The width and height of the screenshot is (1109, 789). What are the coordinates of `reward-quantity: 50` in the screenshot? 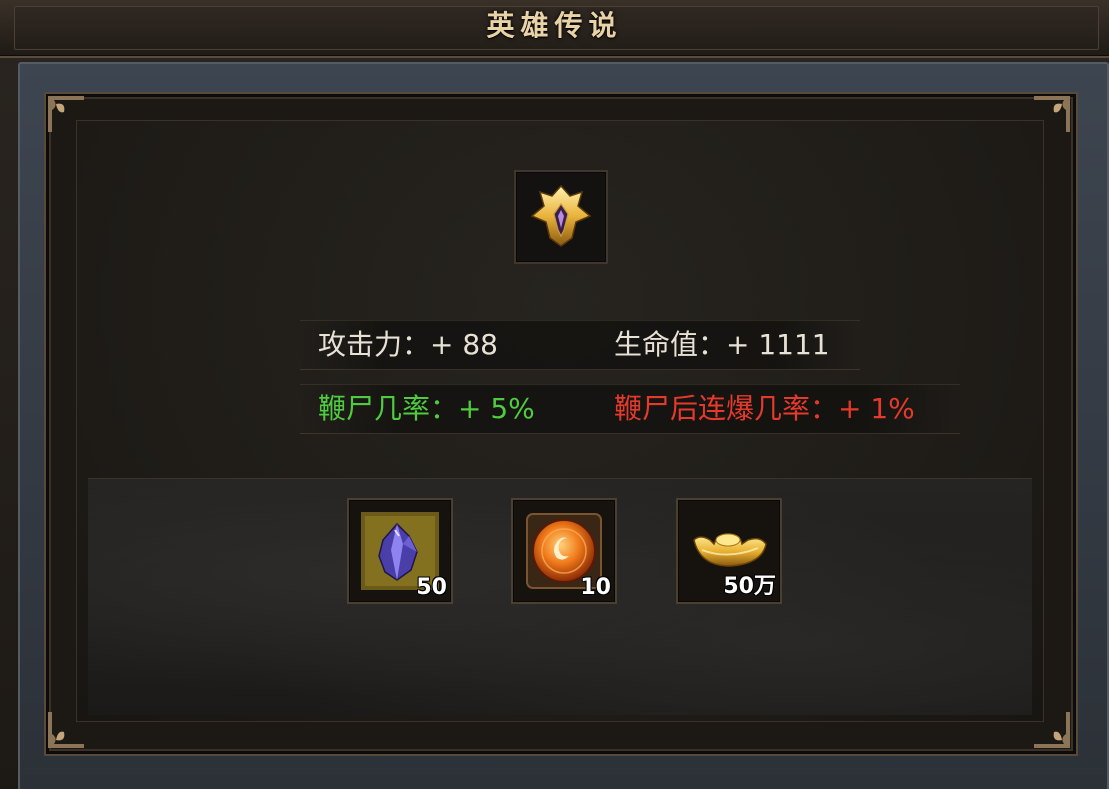 It's located at (431, 587).